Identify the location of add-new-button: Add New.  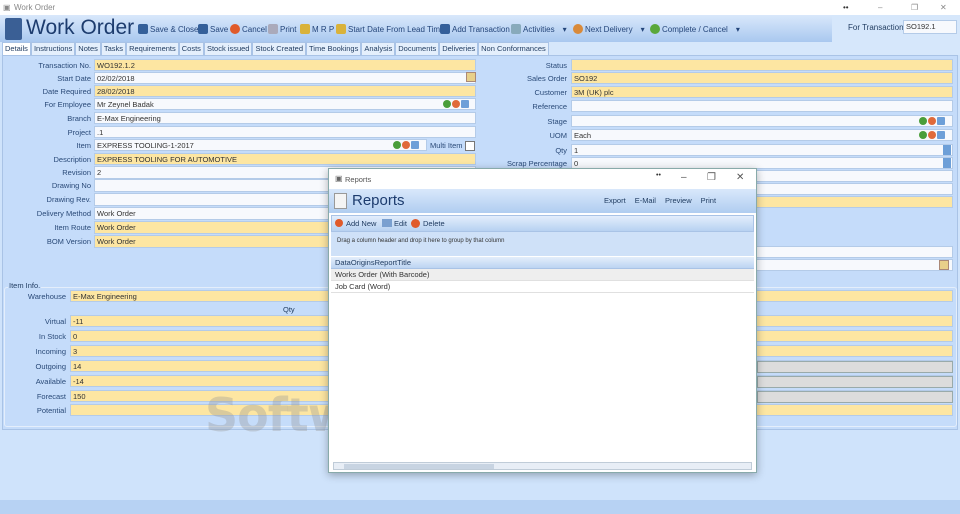
(361, 223).